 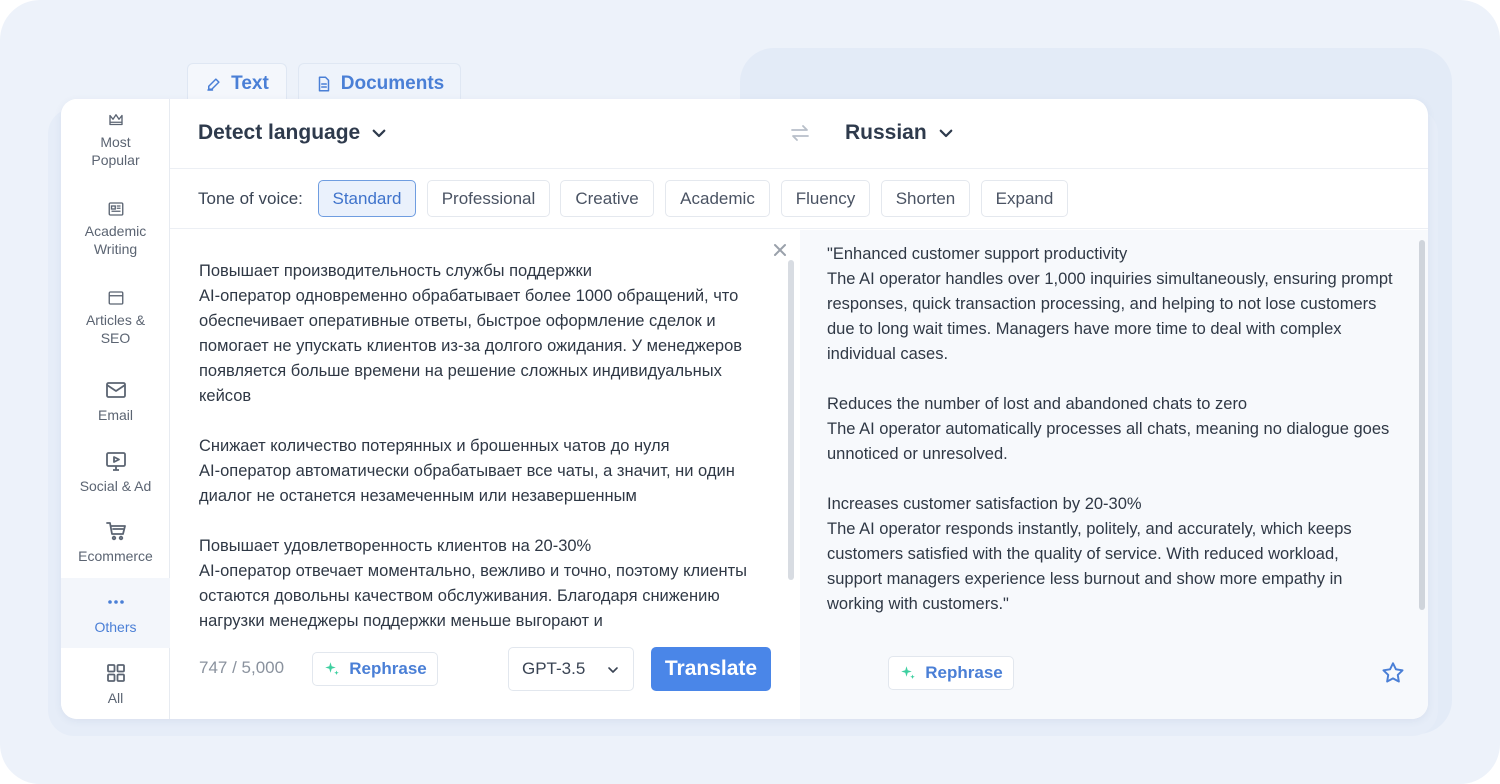 I want to click on sidebar-item-label: Others, so click(x=115, y=627).